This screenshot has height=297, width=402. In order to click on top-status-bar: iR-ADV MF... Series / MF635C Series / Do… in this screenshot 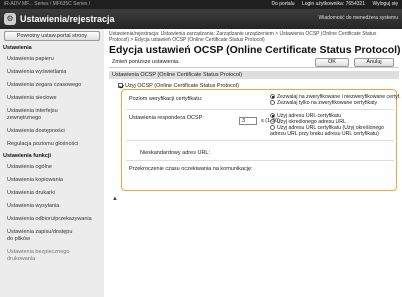, I will do `click(201, 4)`.